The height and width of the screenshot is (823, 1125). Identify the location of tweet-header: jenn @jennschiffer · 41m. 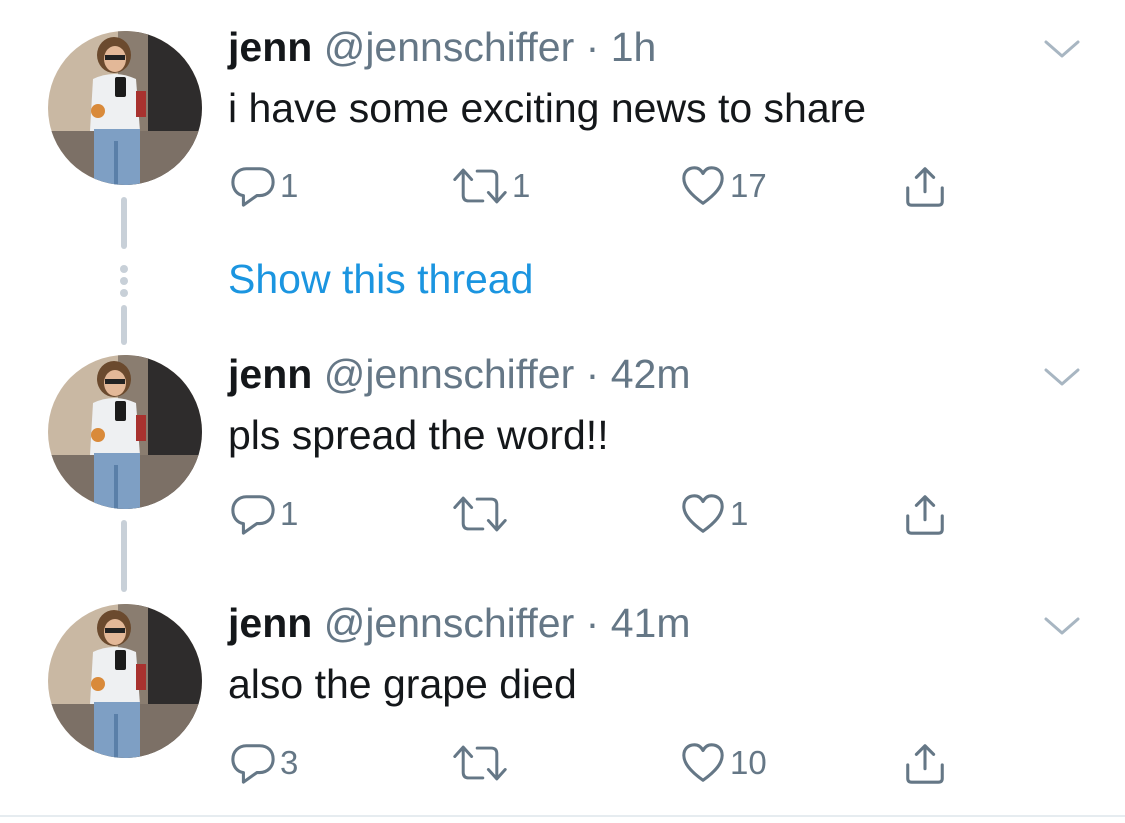
(459, 623).